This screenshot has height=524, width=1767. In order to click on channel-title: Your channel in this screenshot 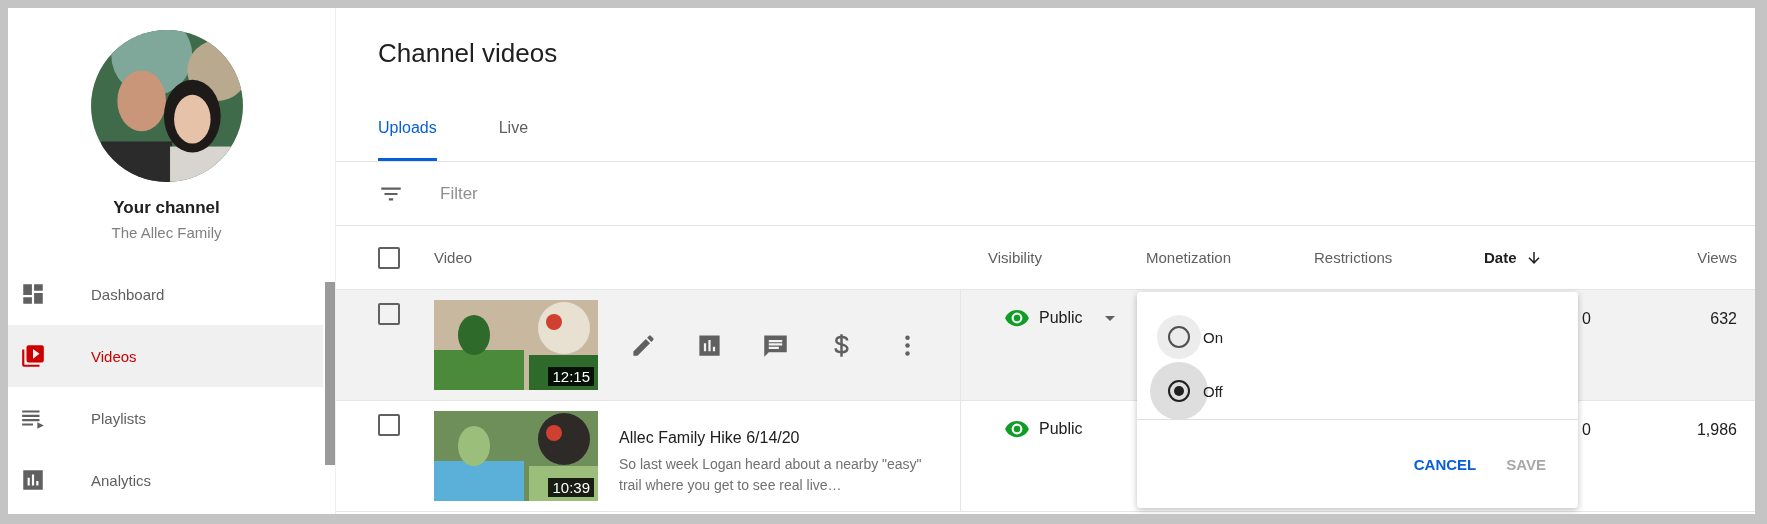, I will do `click(166, 208)`.